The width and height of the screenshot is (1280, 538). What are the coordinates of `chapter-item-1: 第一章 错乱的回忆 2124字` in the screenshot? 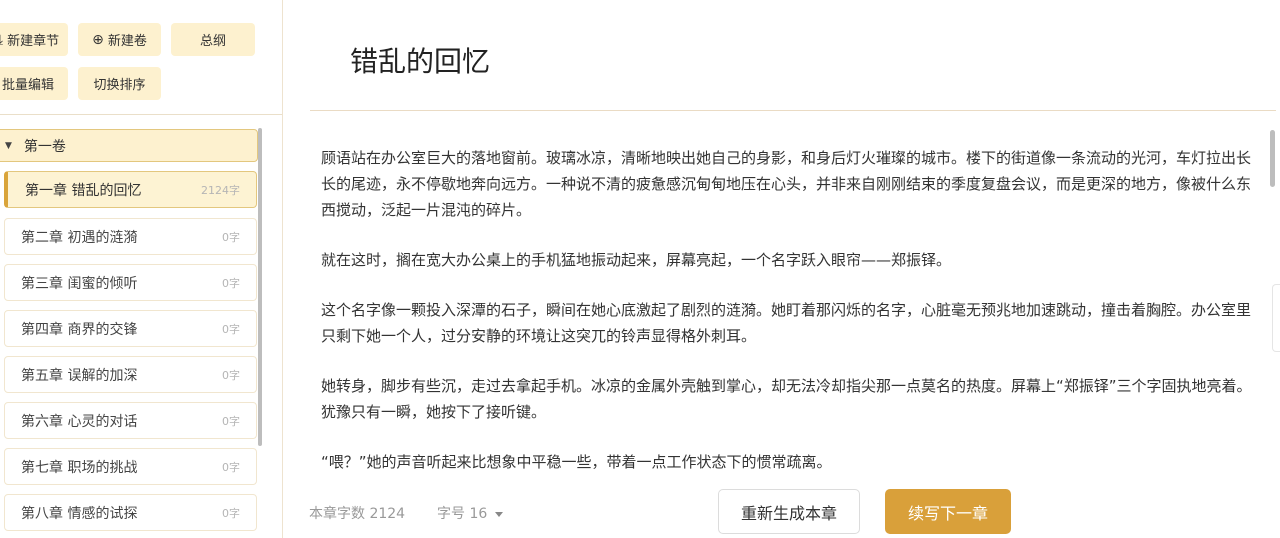 It's located at (130, 189).